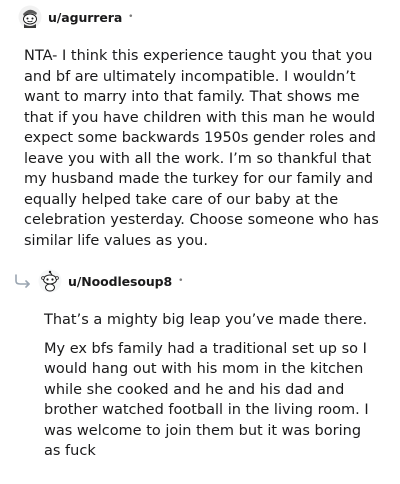 The width and height of the screenshot is (400, 484). What do you see at coordinates (22, 281) in the screenshot?
I see `reply-arrow-icon` at bounding box center [22, 281].